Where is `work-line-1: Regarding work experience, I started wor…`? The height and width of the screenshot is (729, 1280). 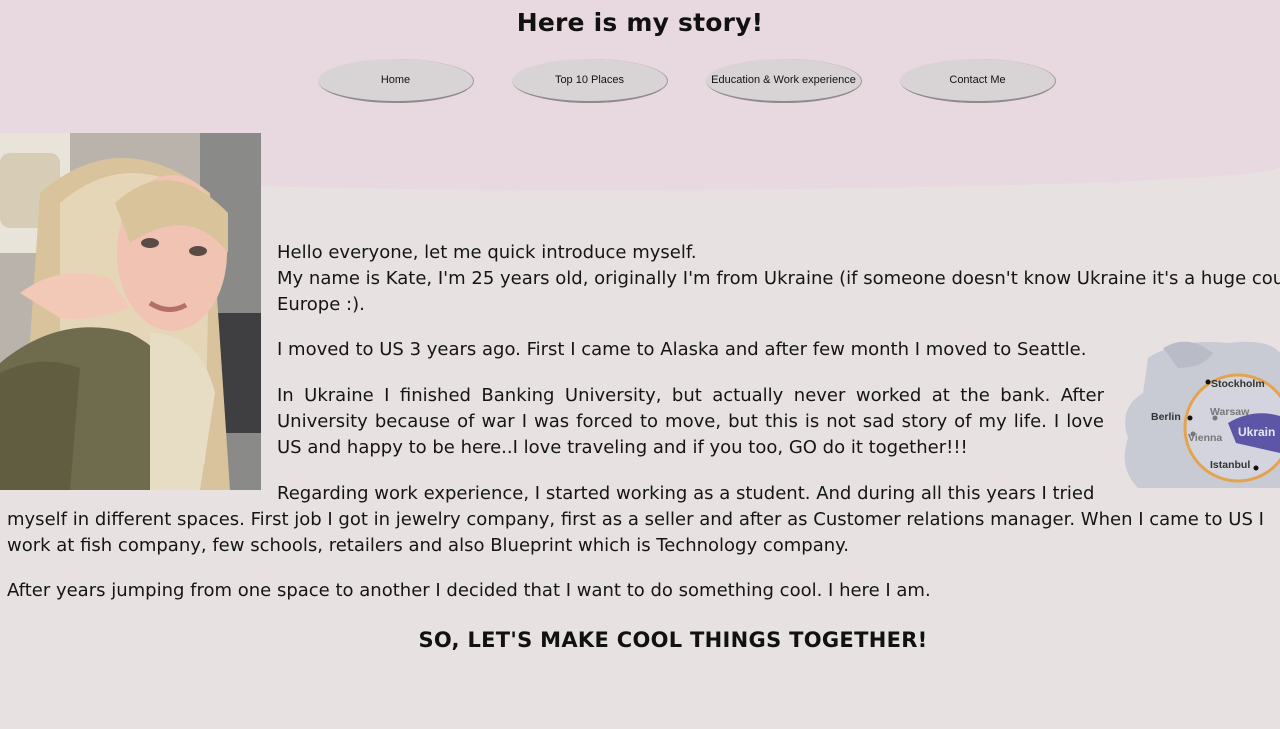 work-line-1: Regarding work experience, I started wor… is located at coordinates (686, 493).